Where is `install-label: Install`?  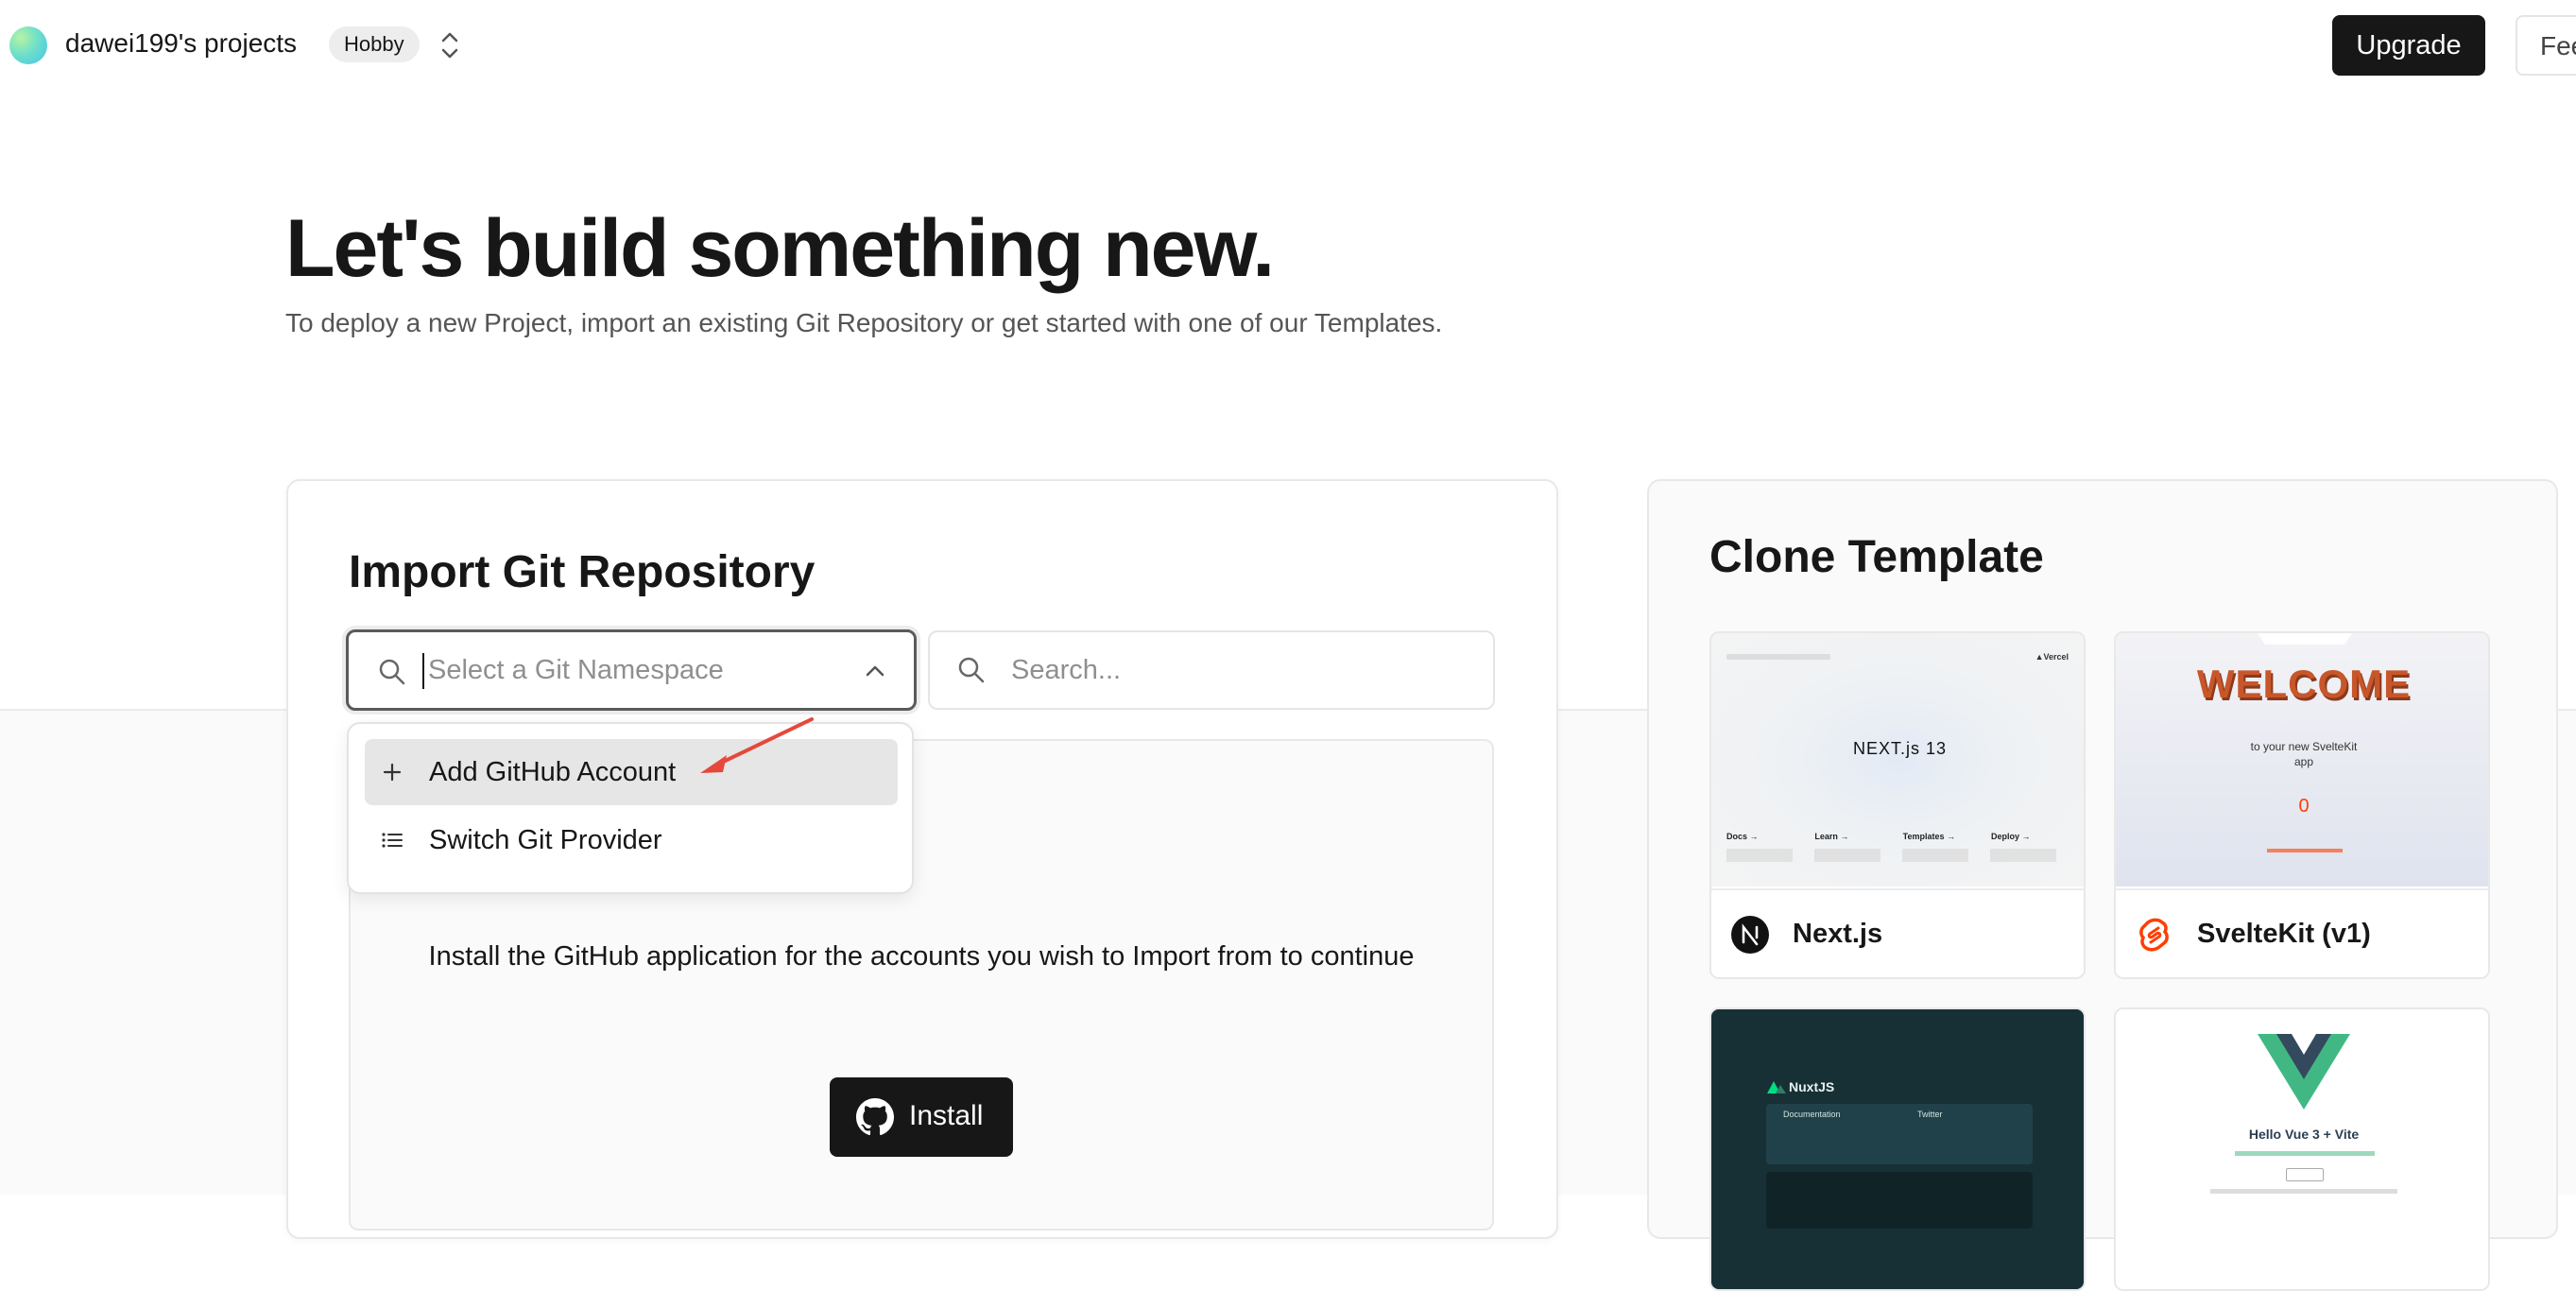
install-label: Install is located at coordinates (946, 1115).